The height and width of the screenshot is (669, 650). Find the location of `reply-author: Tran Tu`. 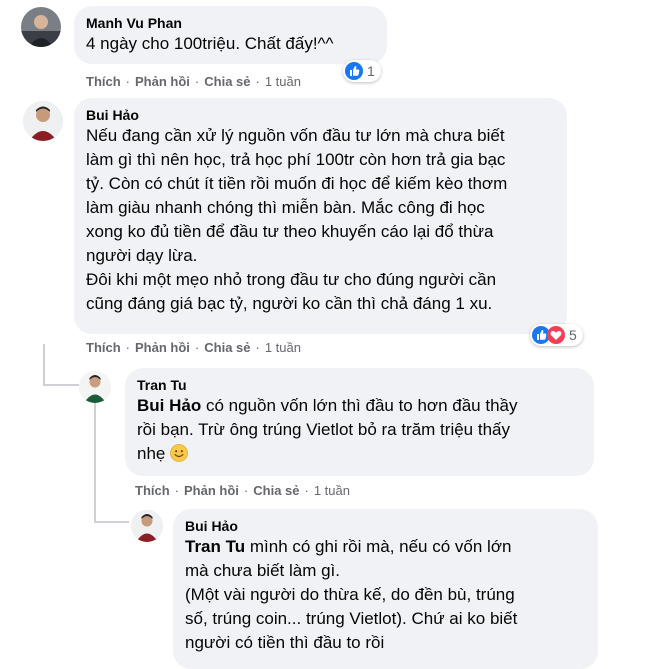

reply-author: Tran Tu is located at coordinates (359, 385).